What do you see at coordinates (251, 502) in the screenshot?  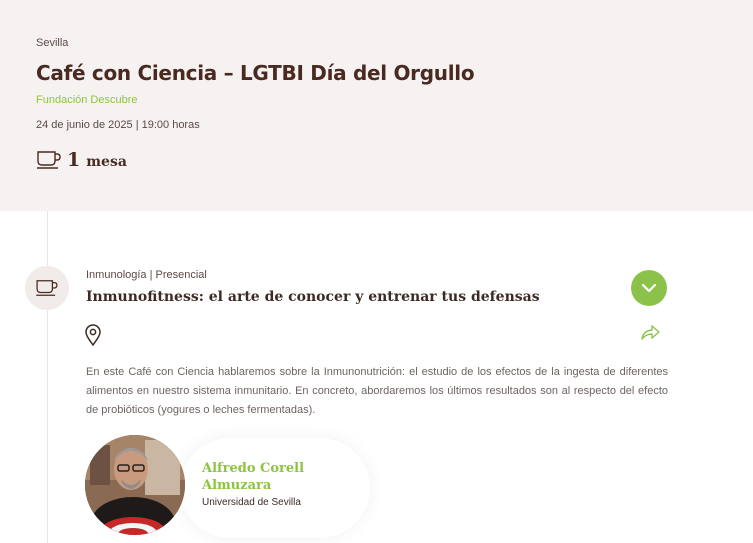 I see `speaker-affiliation: Universidad de Sevilla` at bounding box center [251, 502].